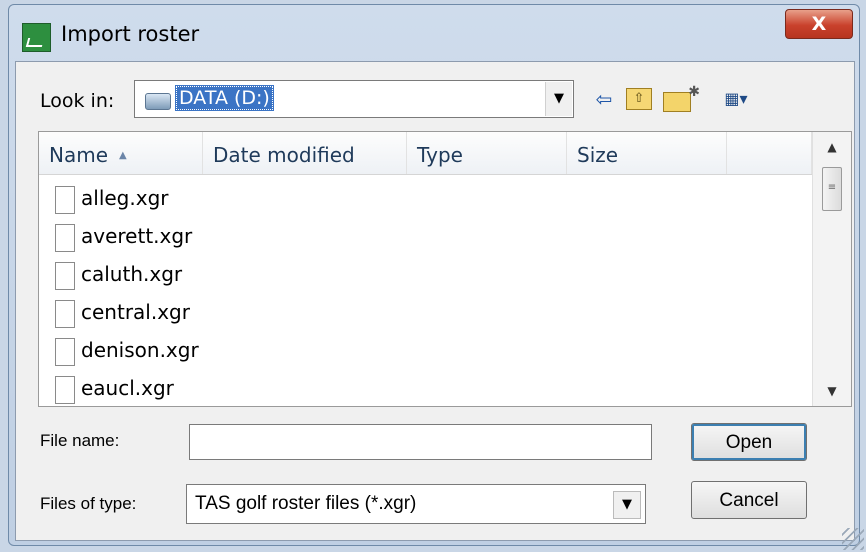  What do you see at coordinates (79, 155) in the screenshot?
I see `column-header-name-label: Name` at bounding box center [79, 155].